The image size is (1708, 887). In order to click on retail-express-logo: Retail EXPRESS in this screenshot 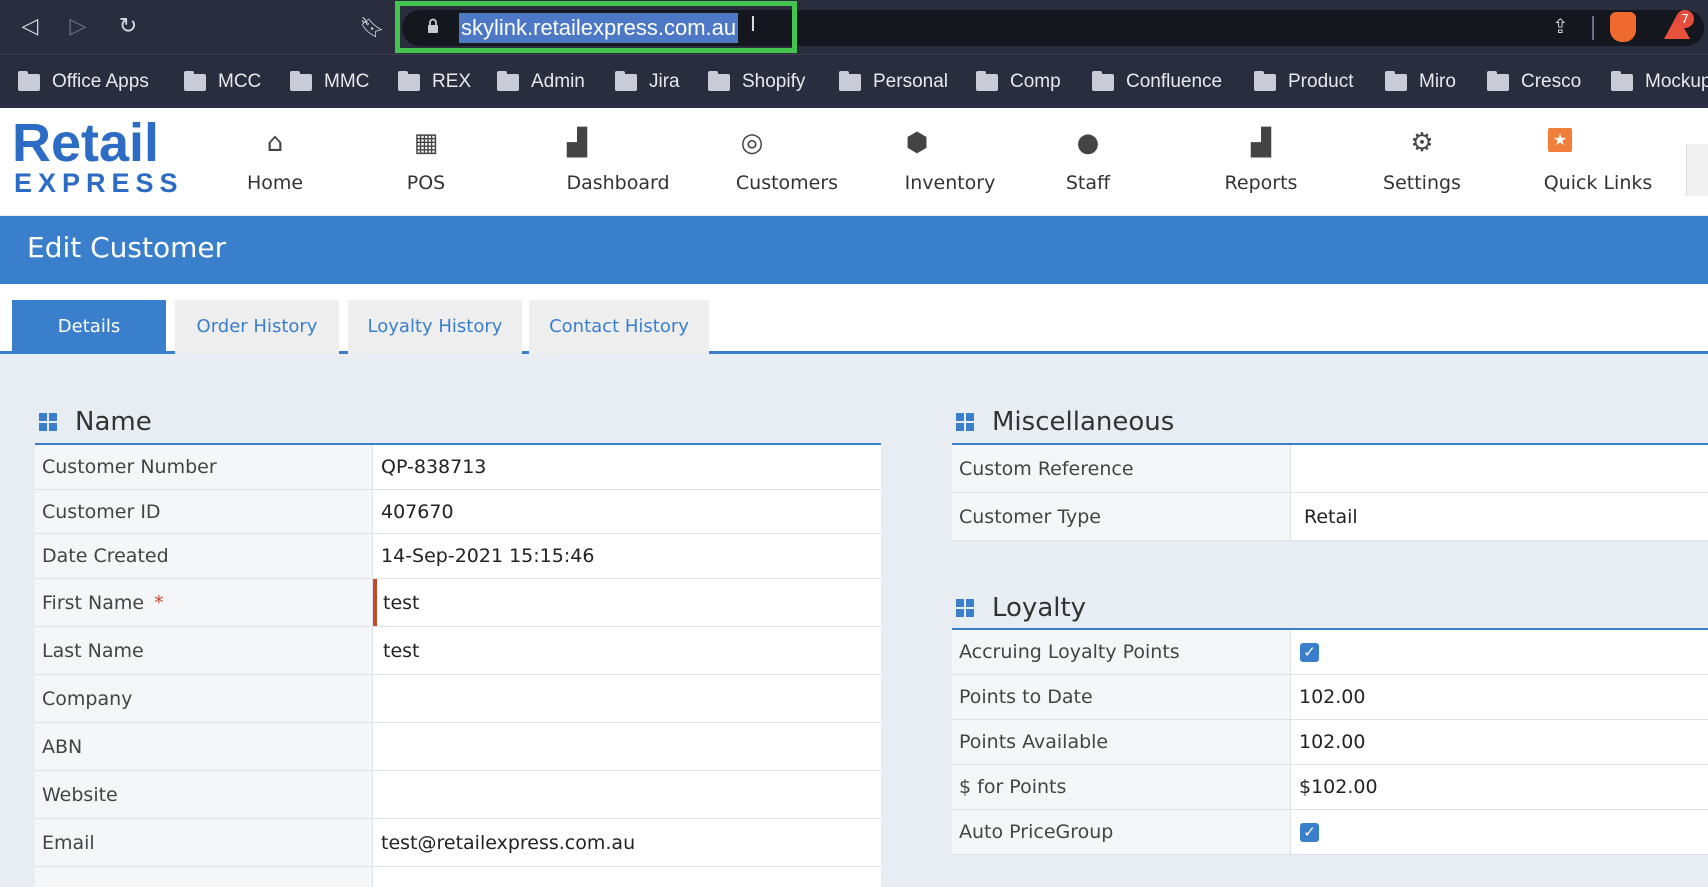, I will do `click(98, 155)`.